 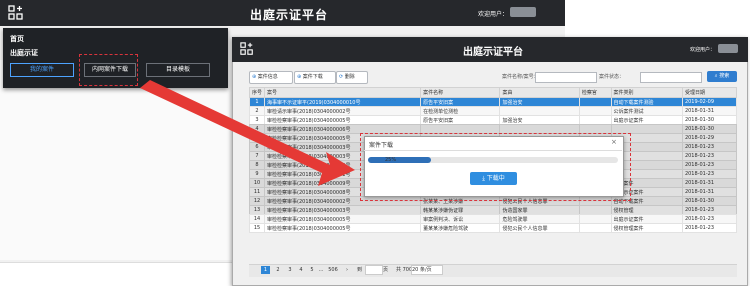 What do you see at coordinates (247, 133) in the screenshot?
I see `red-arrow-annotation` at bounding box center [247, 133].